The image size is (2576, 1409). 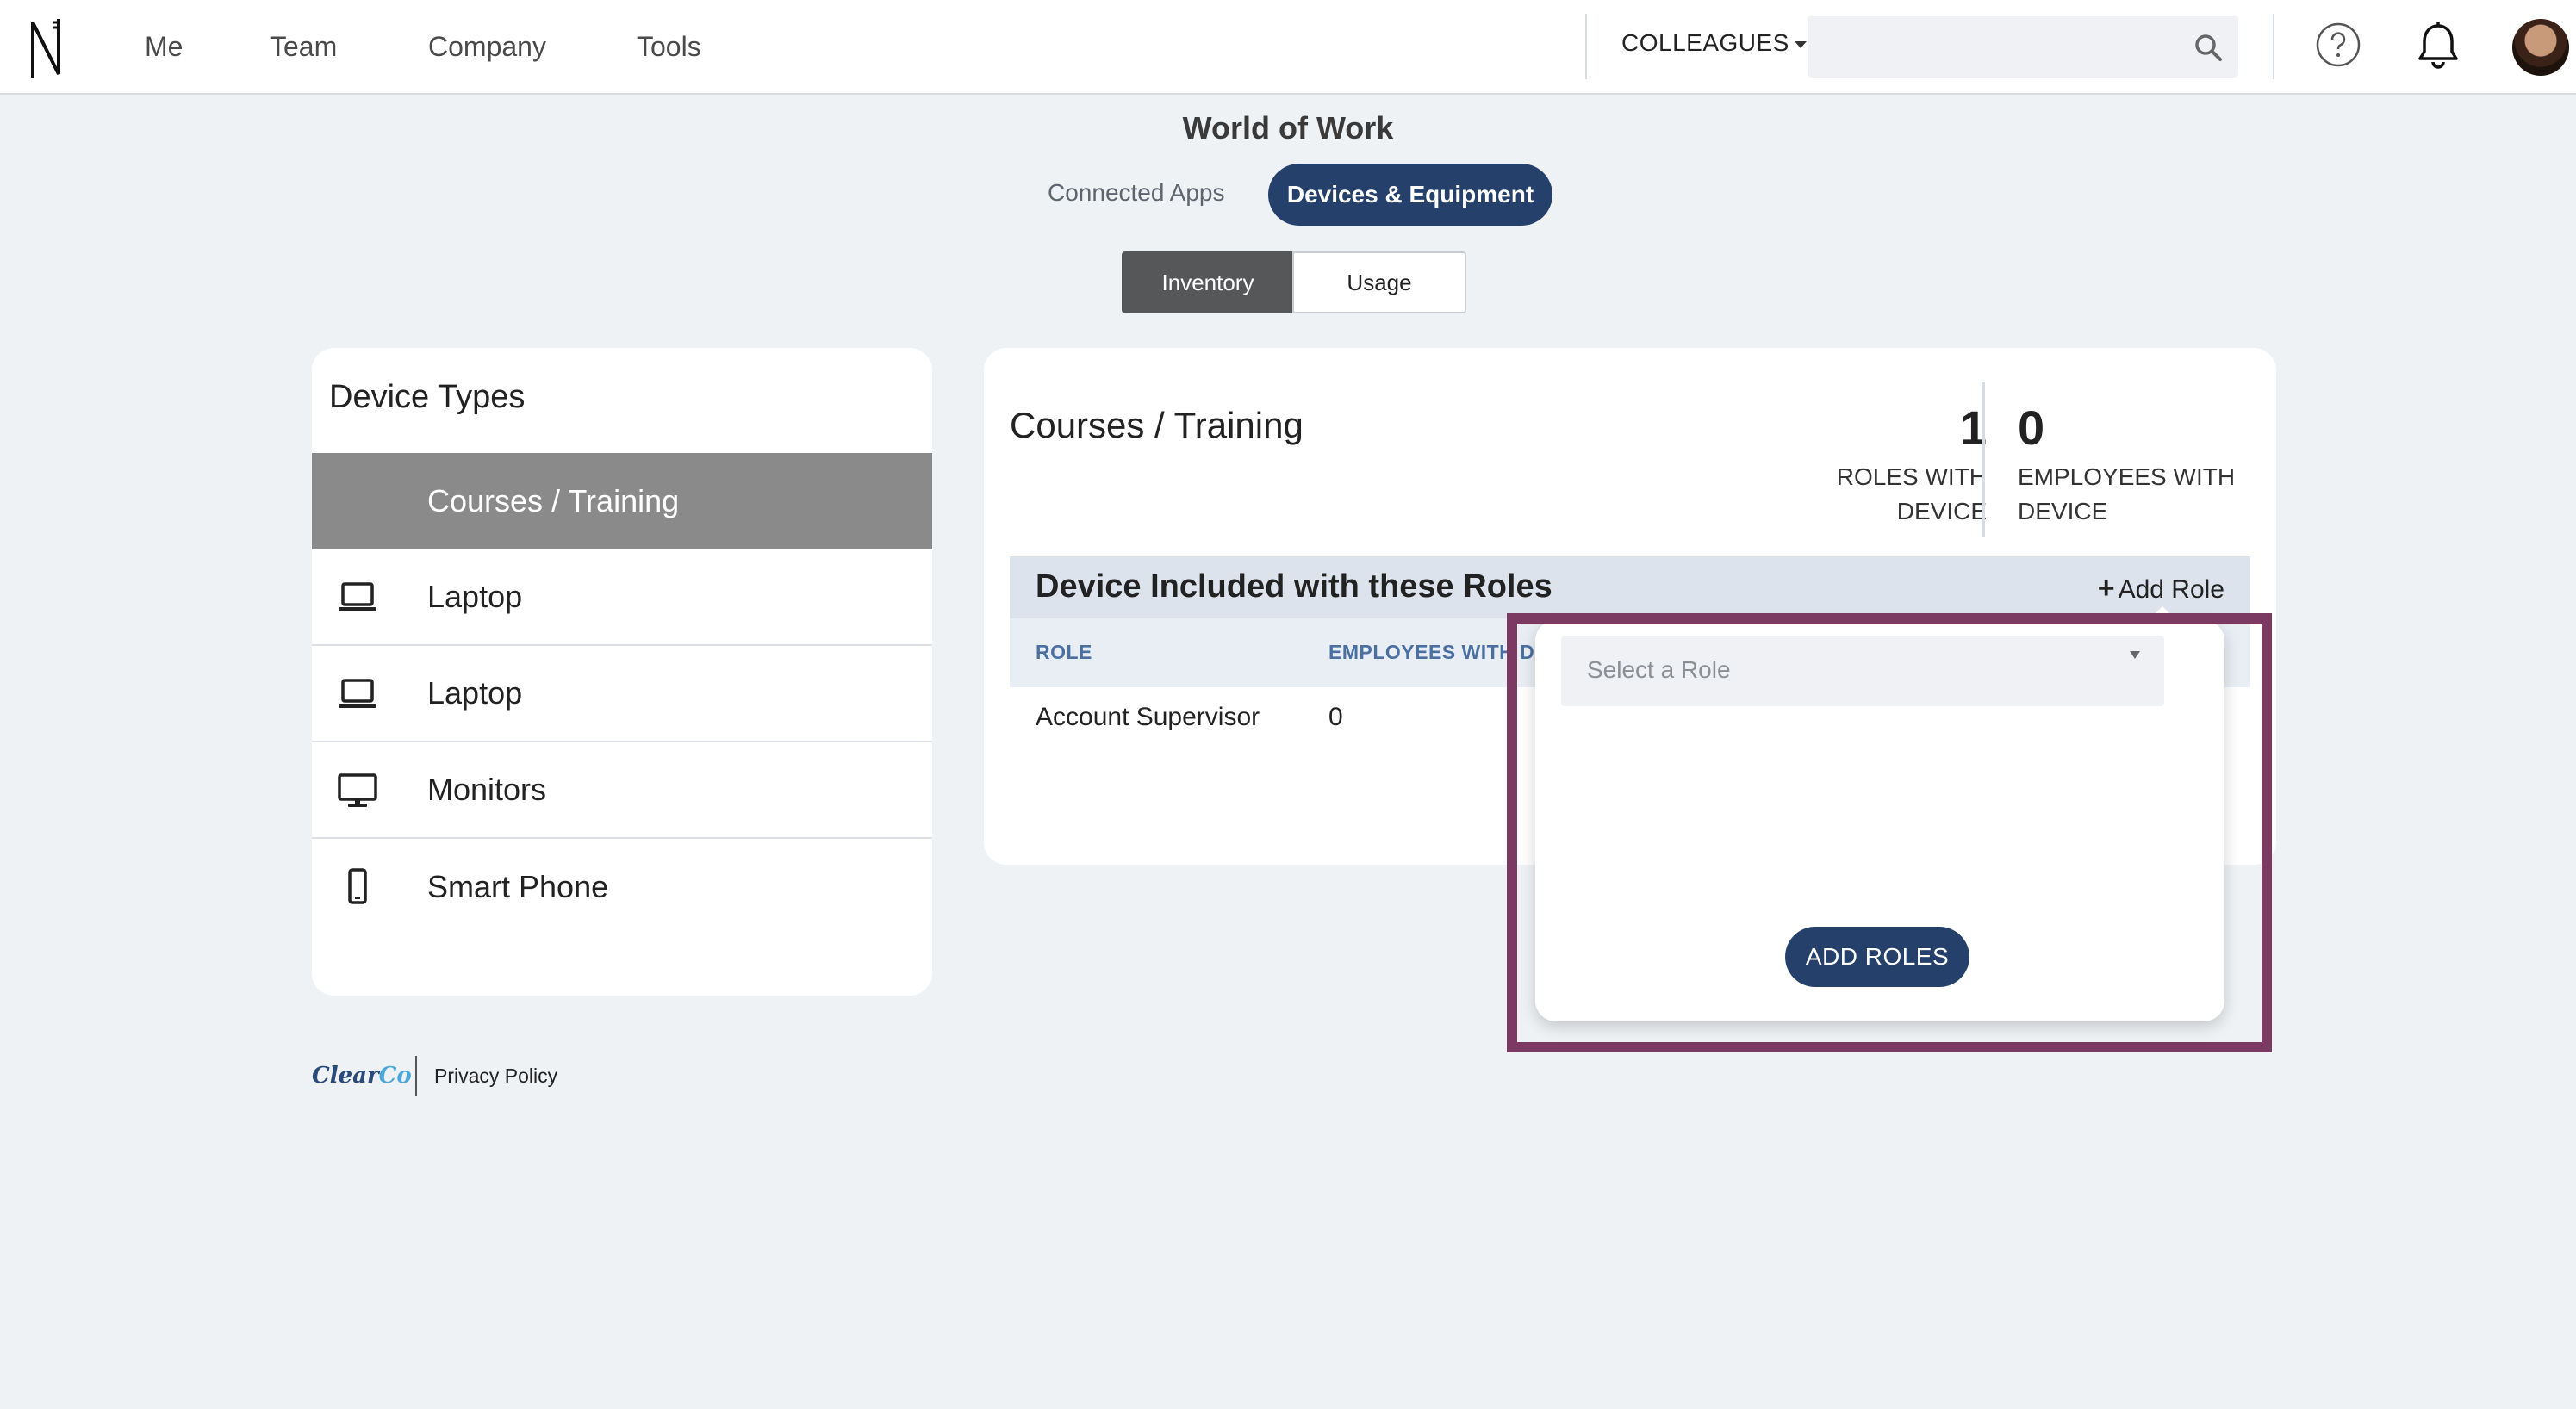 I want to click on roles-section-title: Device Included with these Roles, so click(x=1294, y=586).